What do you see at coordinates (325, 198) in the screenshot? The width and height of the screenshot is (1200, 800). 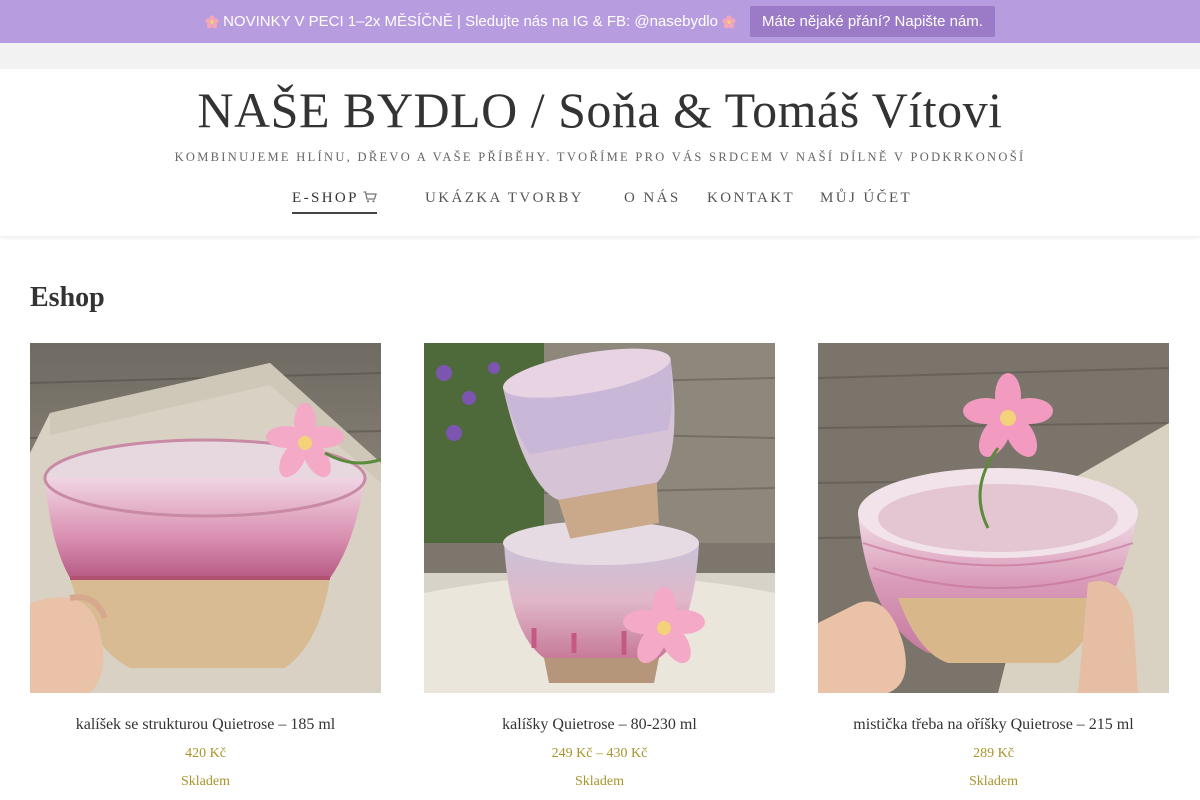 I see `nav-item-label: E-SHOP` at bounding box center [325, 198].